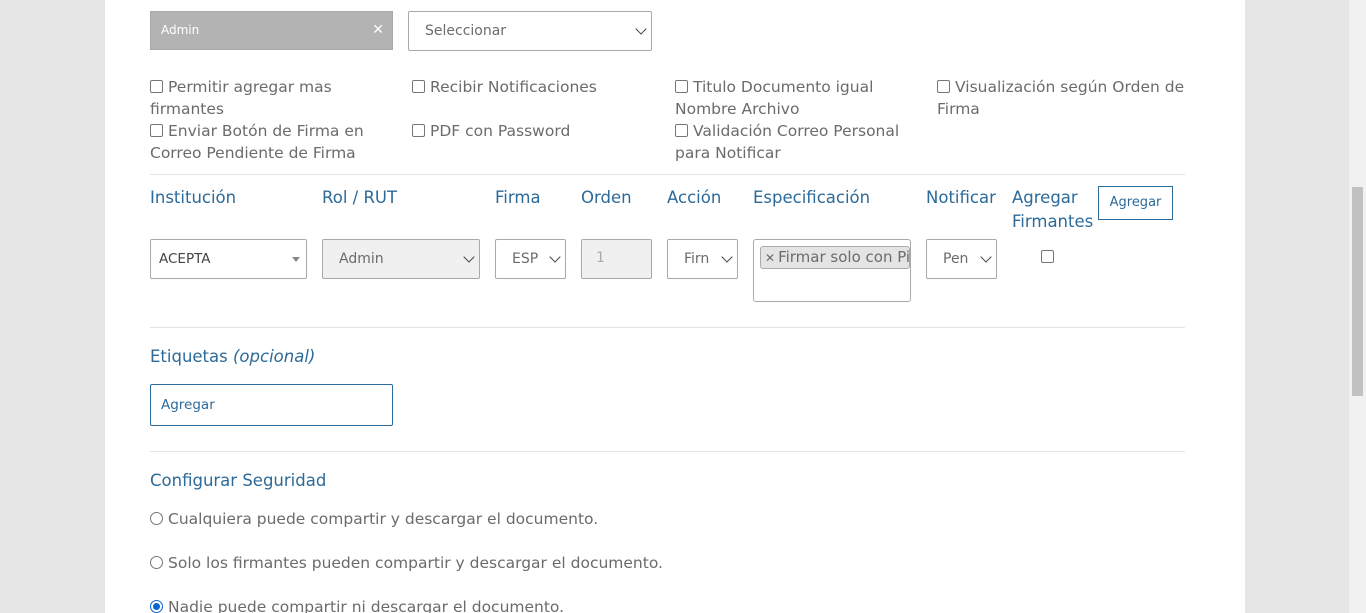  I want to click on header-add-signers: Agregar Firmantes, so click(1053, 209).